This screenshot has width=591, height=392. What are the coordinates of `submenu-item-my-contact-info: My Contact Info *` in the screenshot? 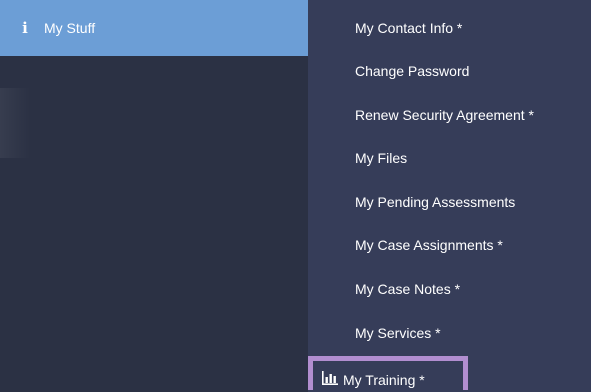 It's located at (449, 28).